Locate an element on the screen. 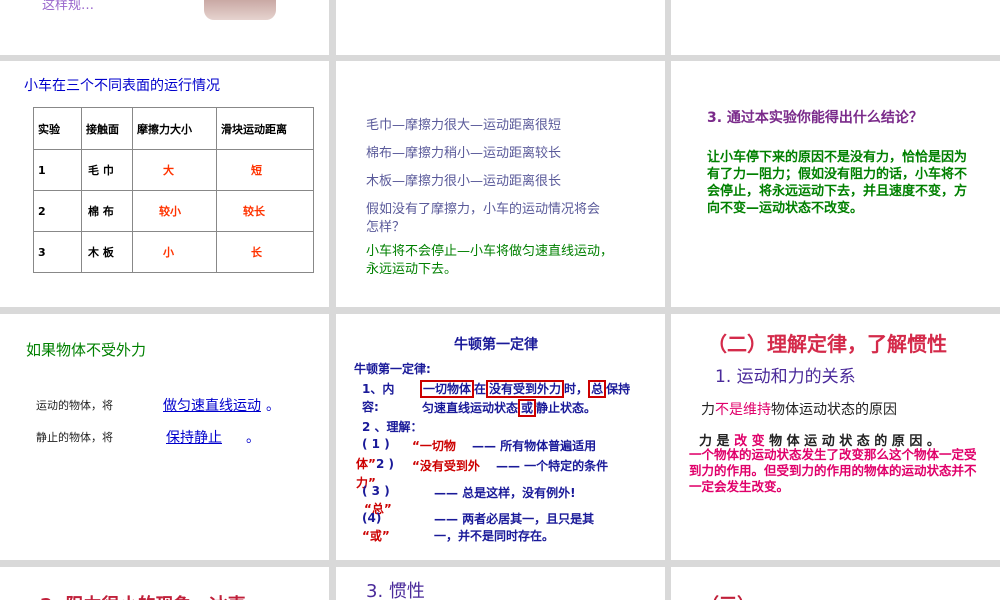 The image size is (1000, 600). moving-end: 。 is located at coordinates (273, 406).